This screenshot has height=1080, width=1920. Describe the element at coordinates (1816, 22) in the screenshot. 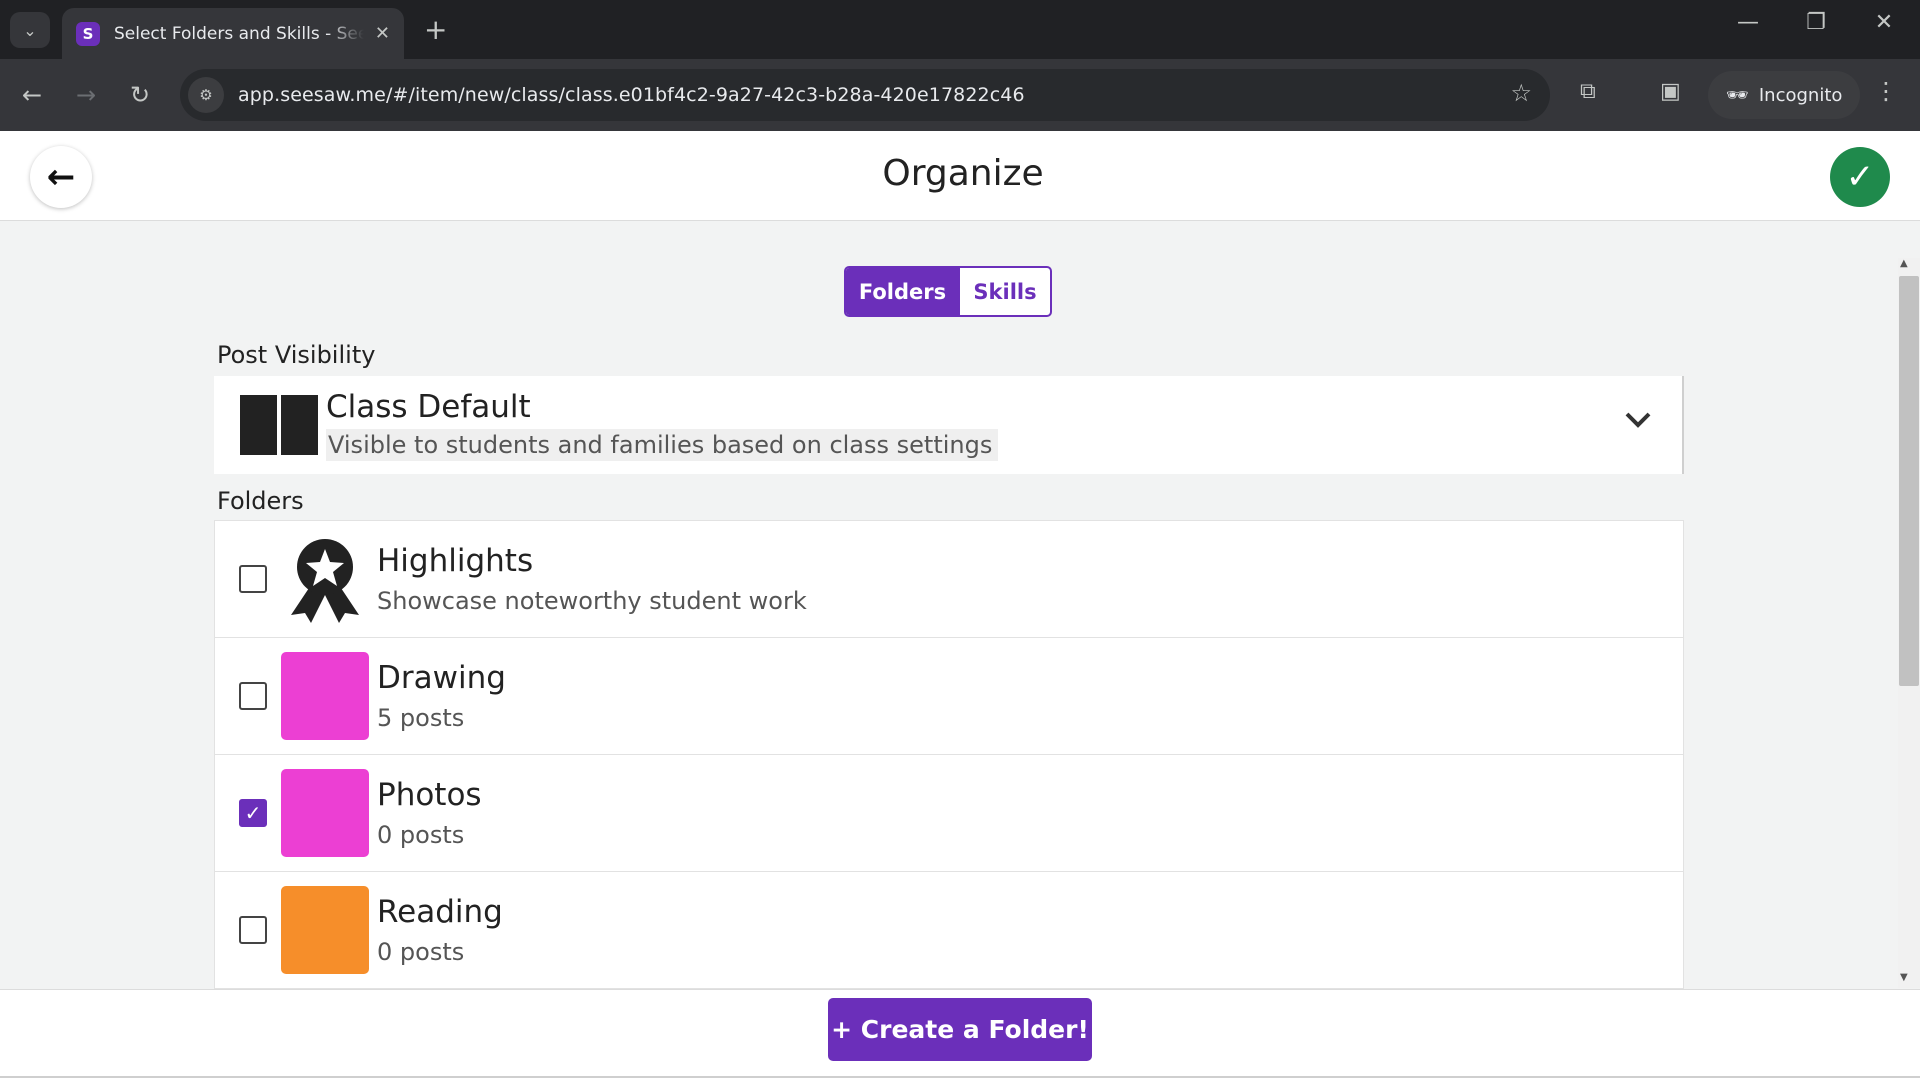

I see `restore-icon: ❐` at that location.